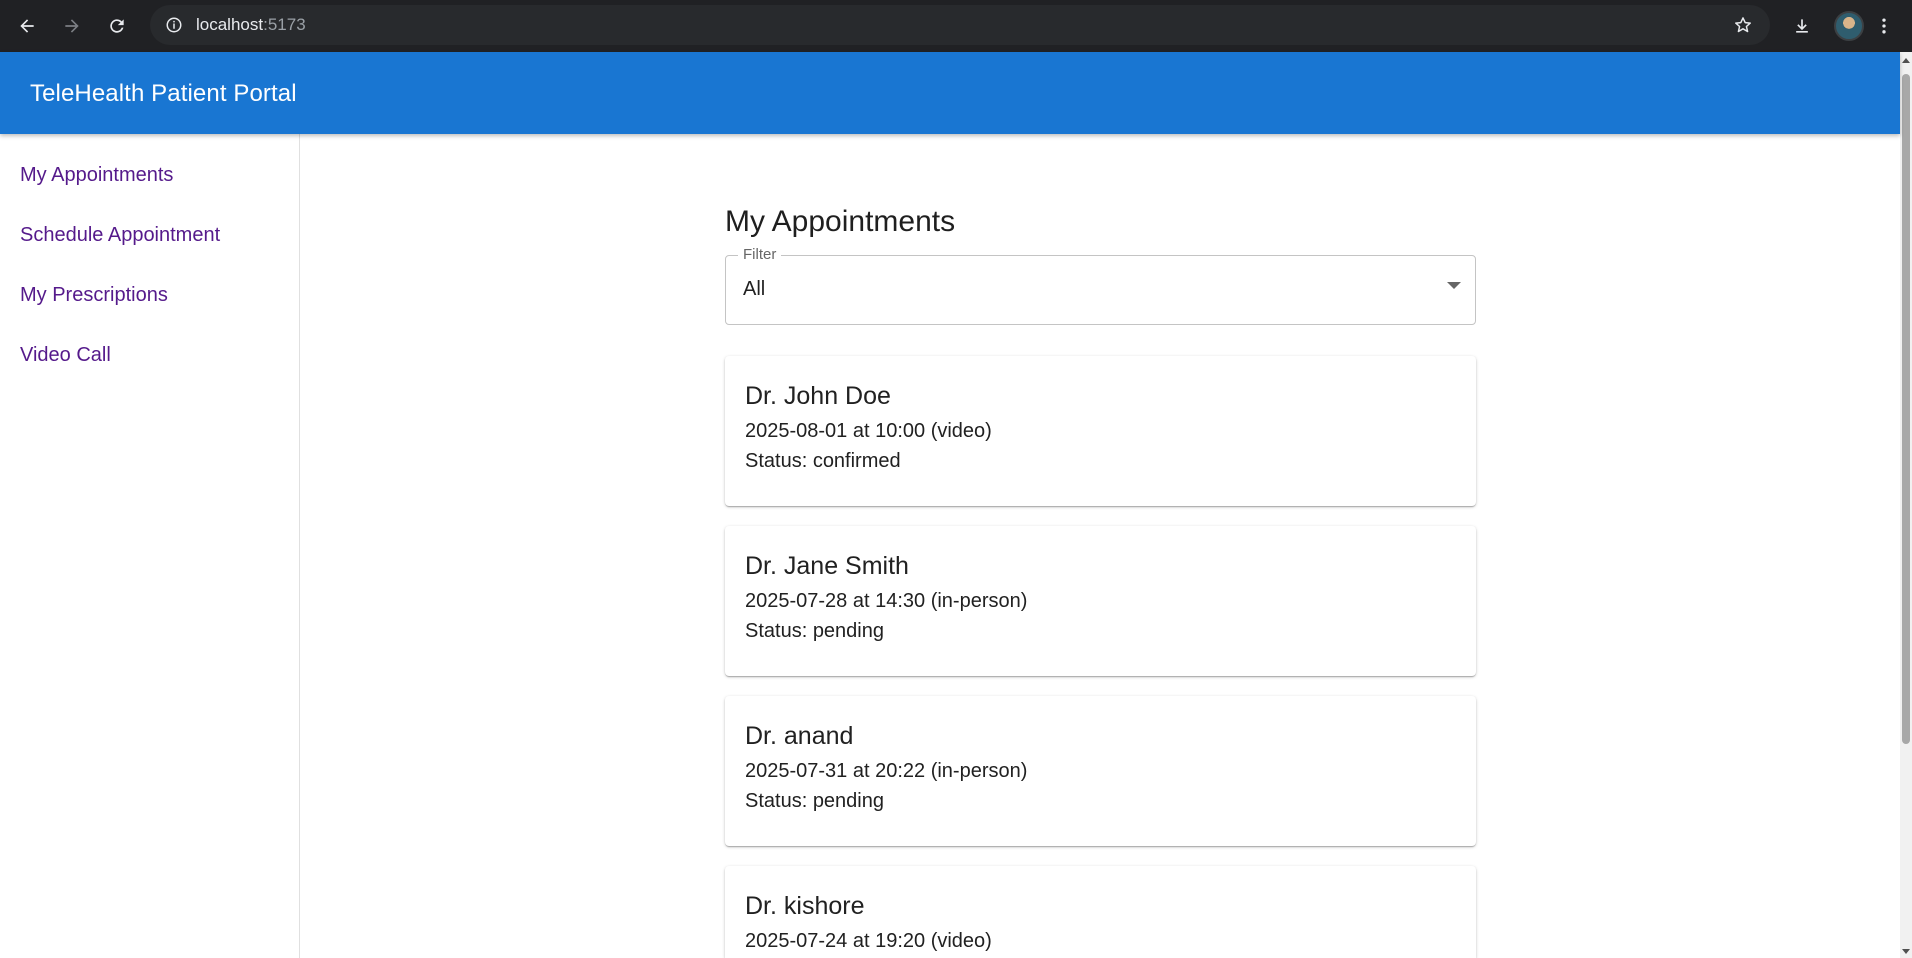 The height and width of the screenshot is (958, 1912). Describe the element at coordinates (823, 461) in the screenshot. I see `appointment-status: Status: confirmed` at that location.